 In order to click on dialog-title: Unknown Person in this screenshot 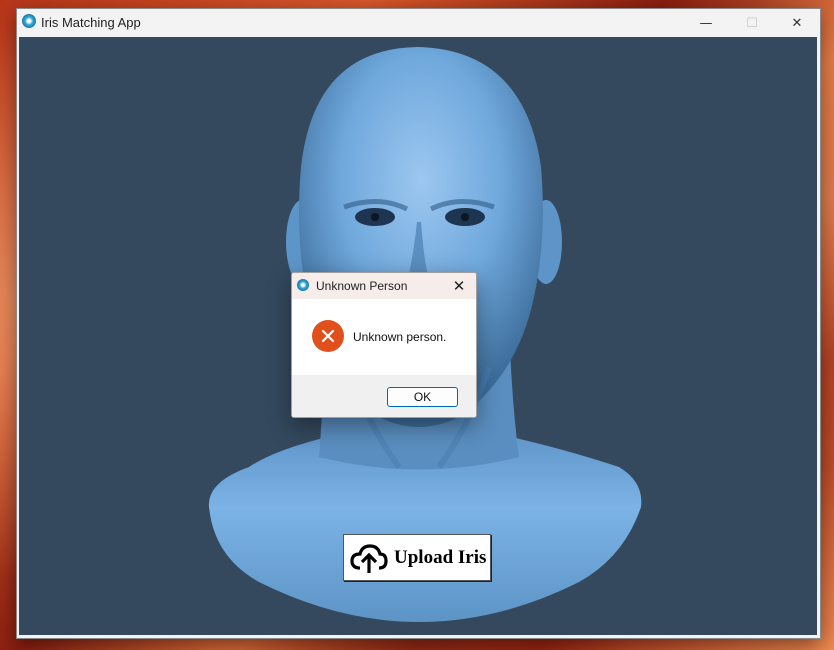, I will do `click(362, 286)`.